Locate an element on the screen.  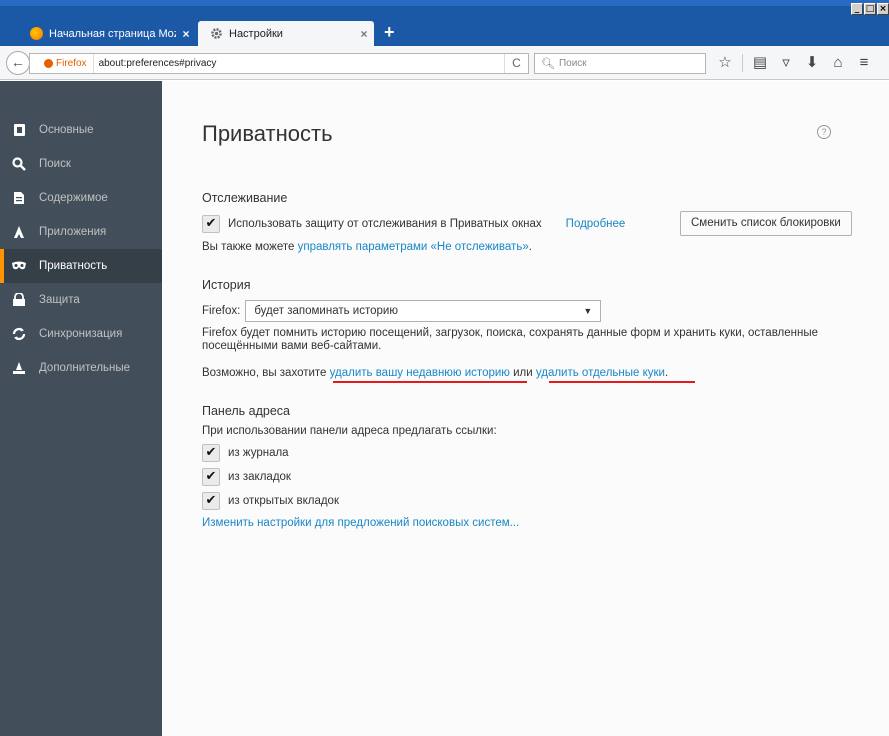
sidebar-item-content: Содержимое is located at coordinates (81, 198).